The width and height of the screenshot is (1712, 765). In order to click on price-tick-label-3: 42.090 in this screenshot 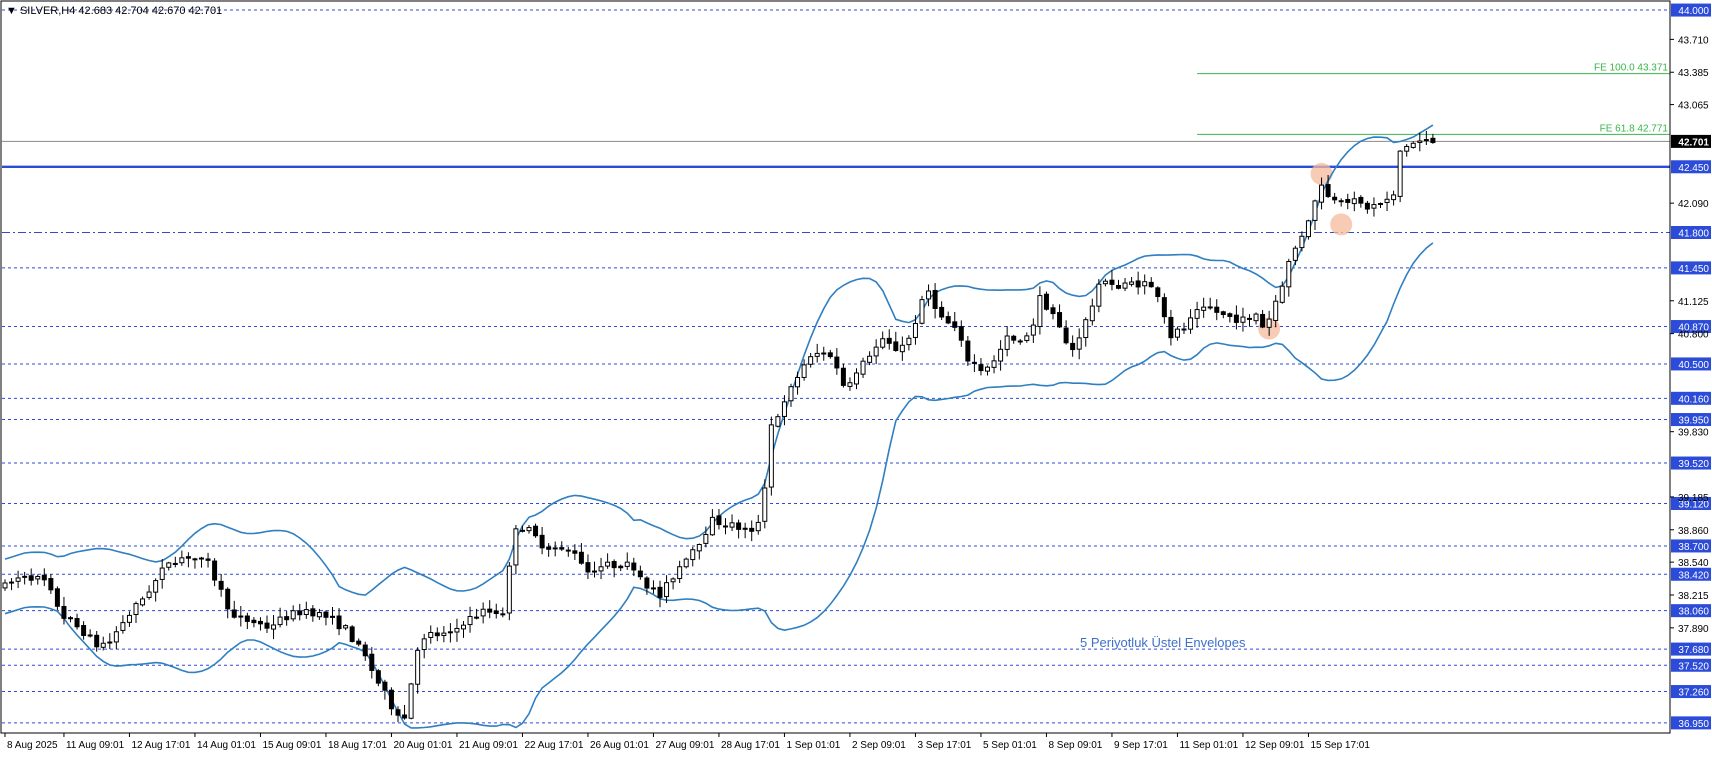, I will do `click(1693, 204)`.